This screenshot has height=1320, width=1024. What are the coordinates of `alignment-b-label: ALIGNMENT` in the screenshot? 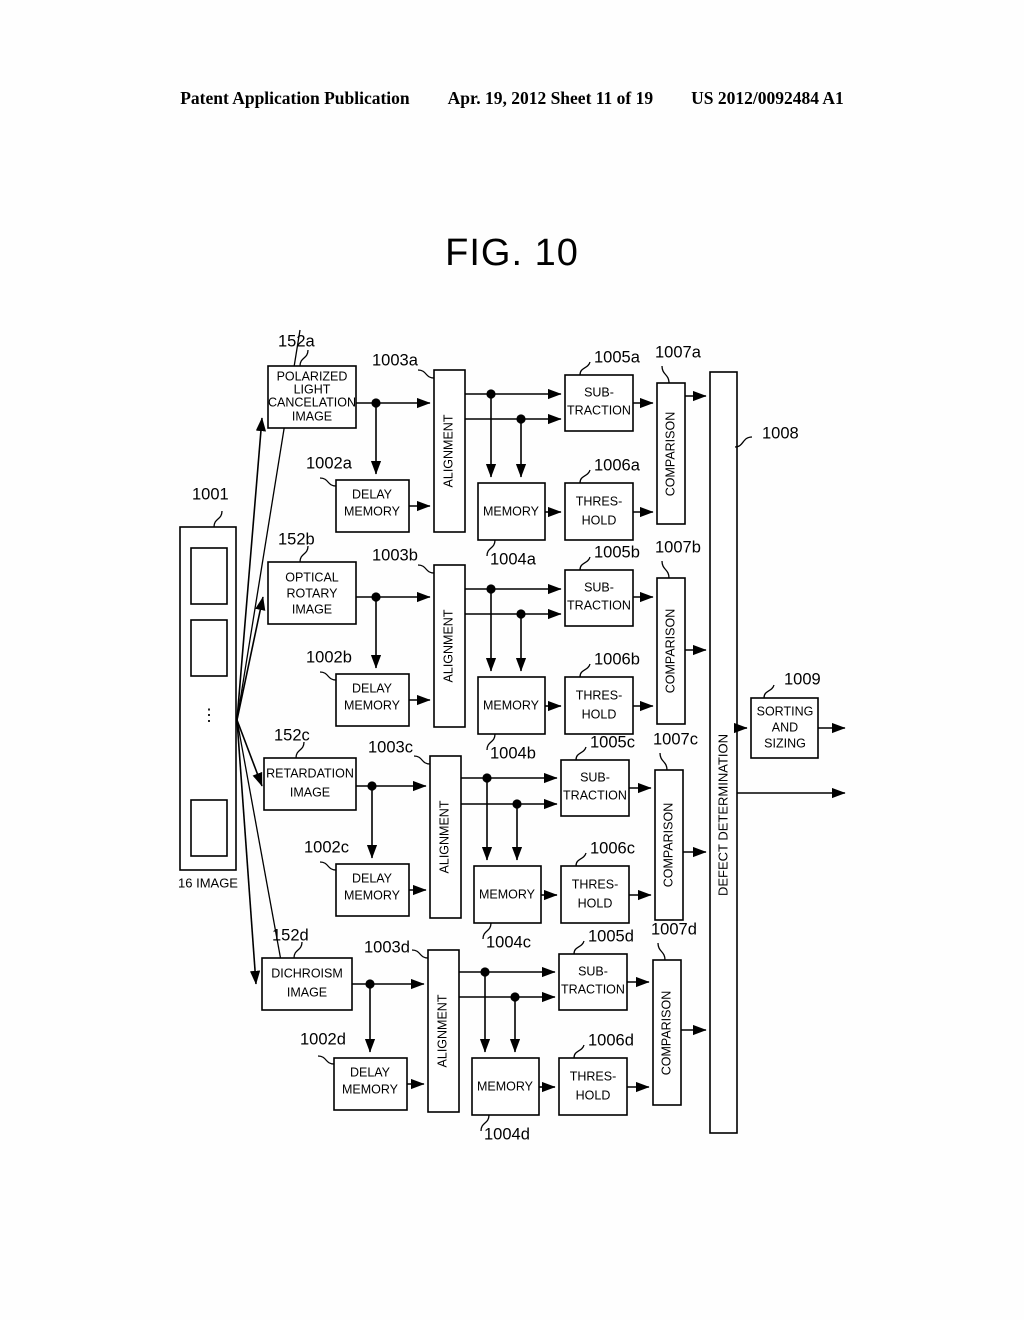 It's located at (448, 645).